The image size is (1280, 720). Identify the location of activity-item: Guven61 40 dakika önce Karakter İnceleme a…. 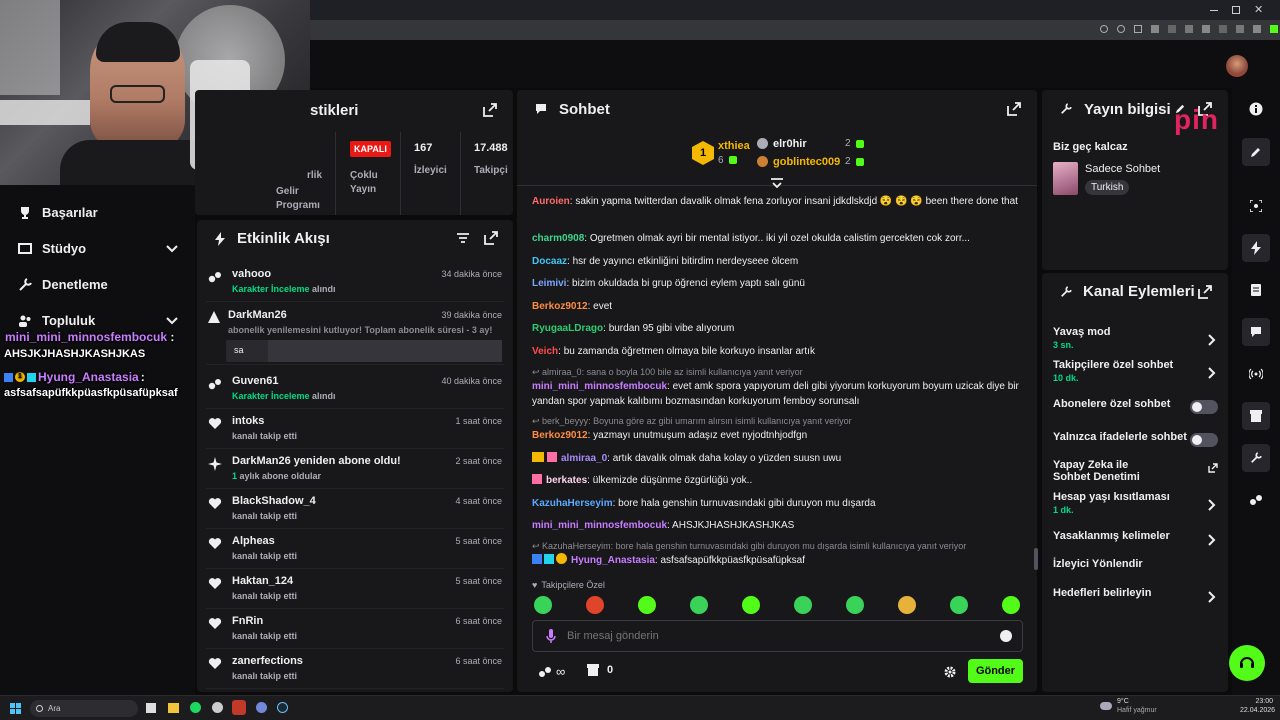
(355, 389).